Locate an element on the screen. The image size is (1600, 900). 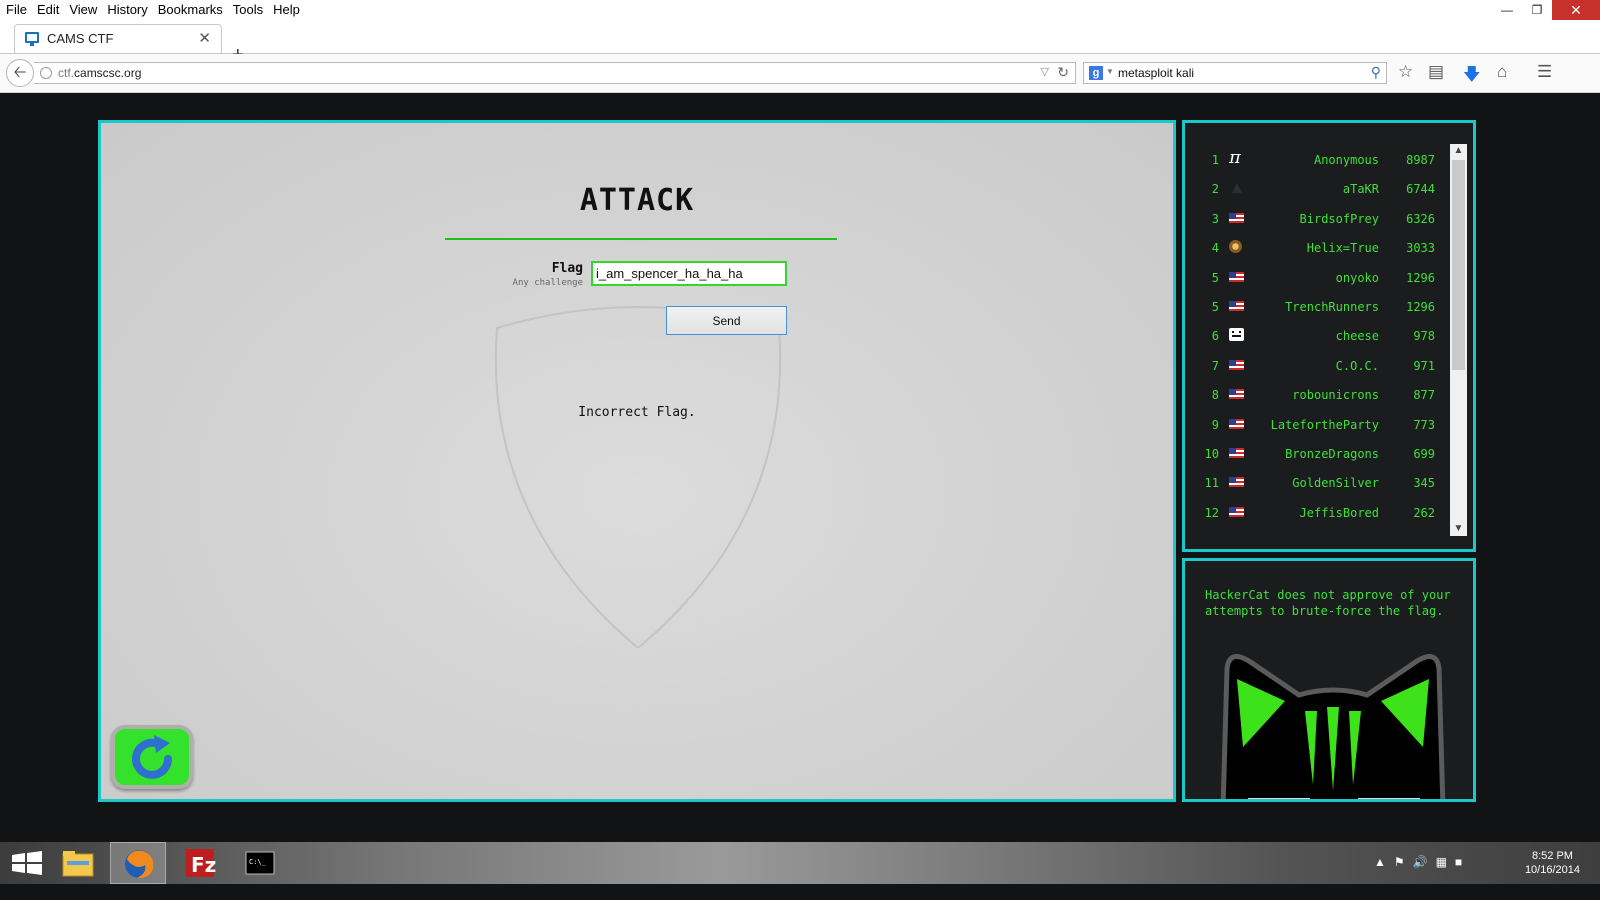
download-icon: 🡇 is located at coordinates (1471, 76).